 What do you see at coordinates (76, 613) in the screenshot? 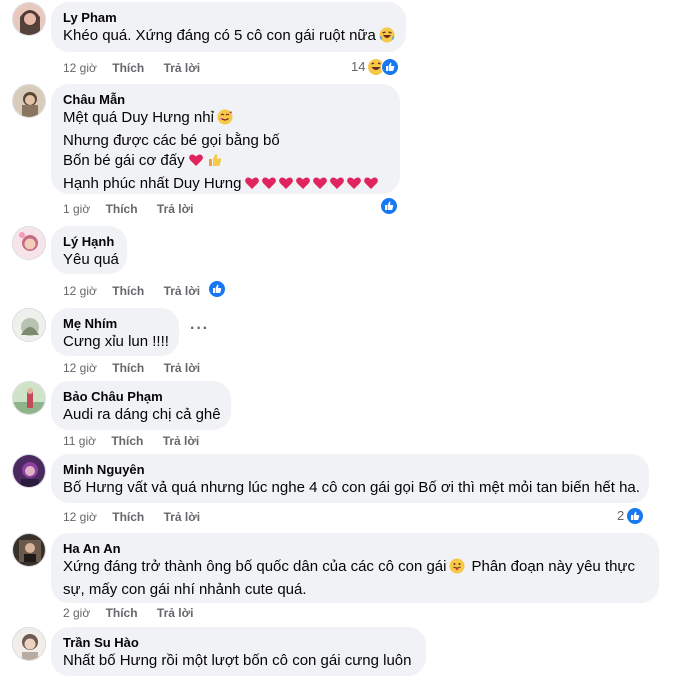
I see `timestamp: 2 giờ` at bounding box center [76, 613].